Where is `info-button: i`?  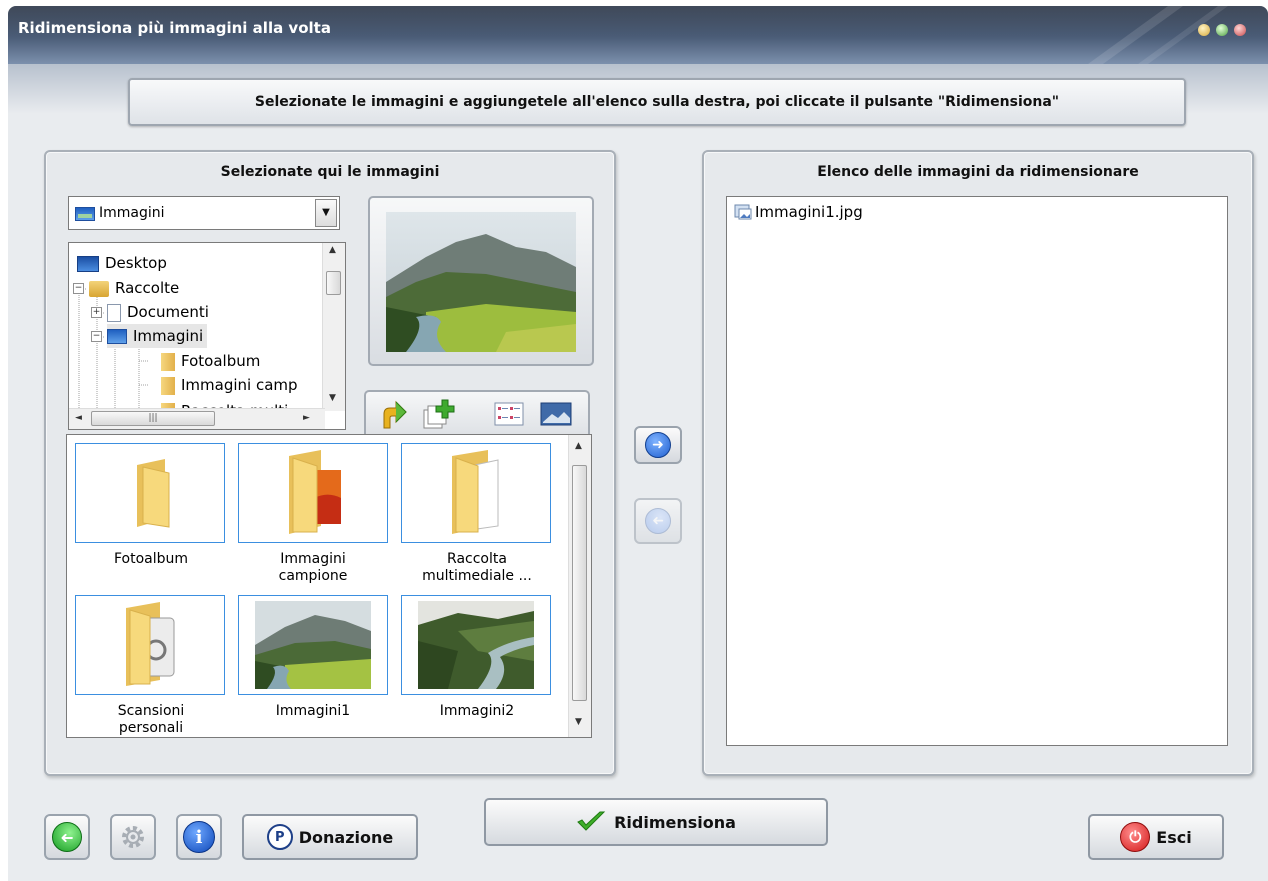
info-button: i is located at coordinates (199, 837).